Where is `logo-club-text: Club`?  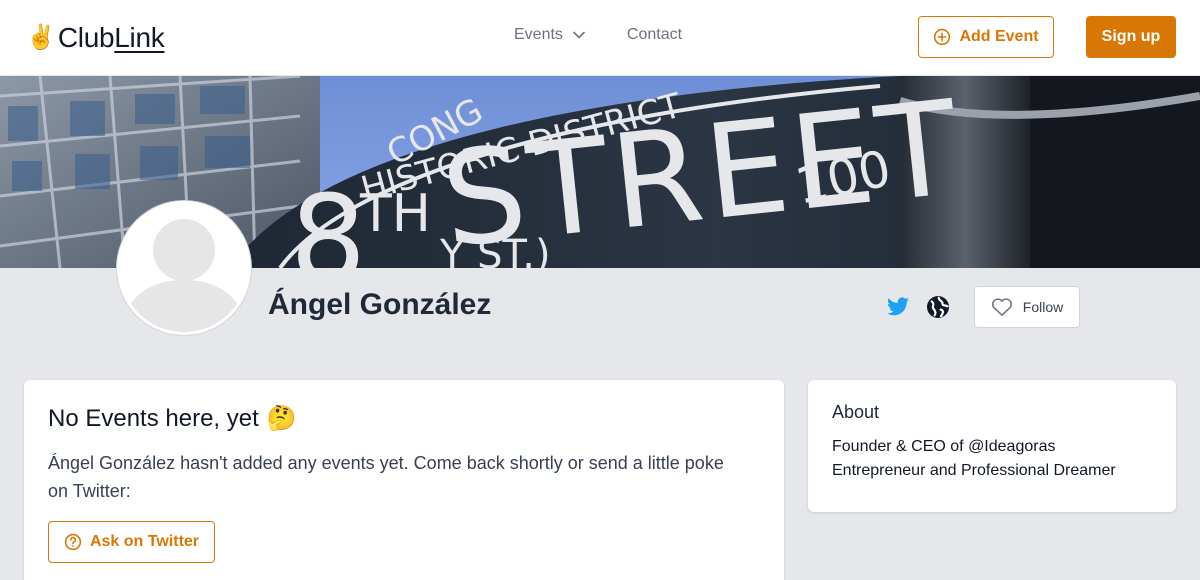
logo-club-text: Club is located at coordinates (86, 37).